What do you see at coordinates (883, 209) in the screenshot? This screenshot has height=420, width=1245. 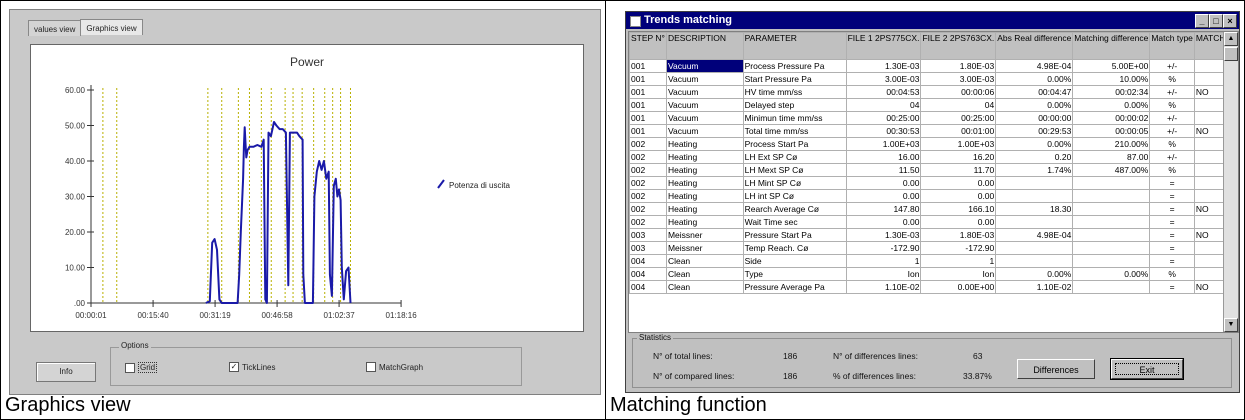 I see `table-cell: 147.80` at bounding box center [883, 209].